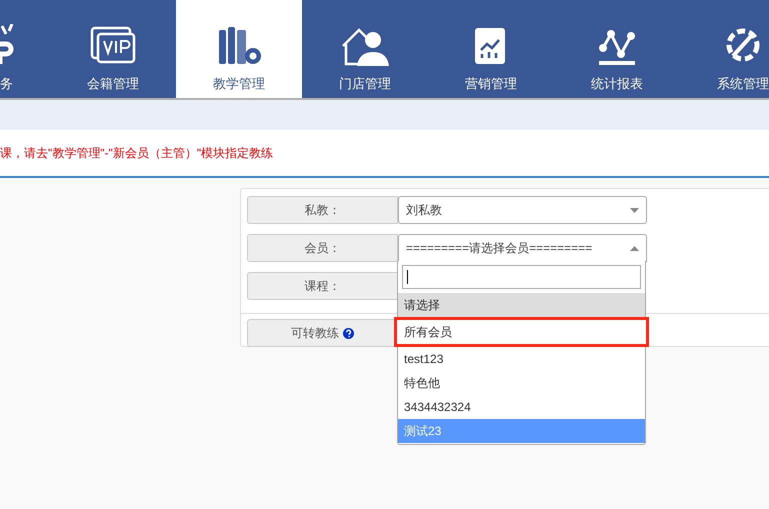 The height and width of the screenshot is (509, 769). Describe the element at coordinates (322, 210) in the screenshot. I see `field-label: 私教：` at that location.